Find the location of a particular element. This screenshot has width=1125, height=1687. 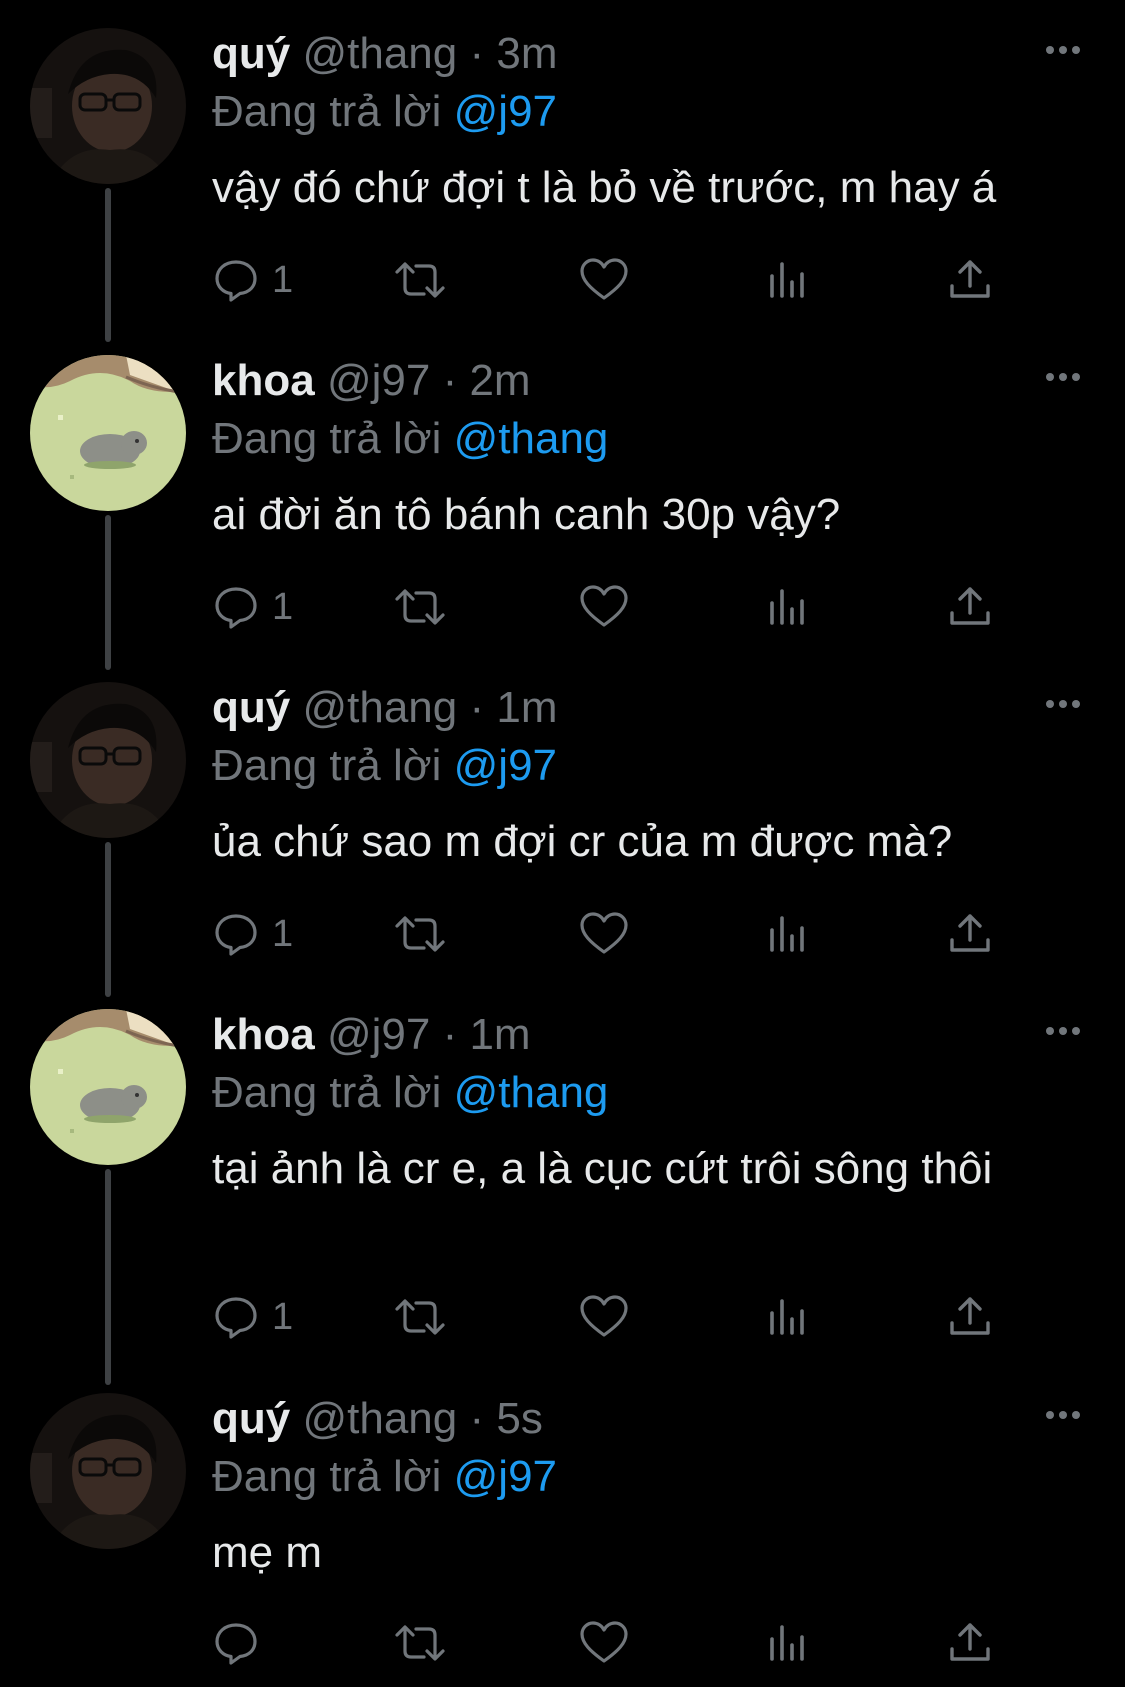

tweet-header: quý @thang · 5s is located at coordinates (377, 1419).